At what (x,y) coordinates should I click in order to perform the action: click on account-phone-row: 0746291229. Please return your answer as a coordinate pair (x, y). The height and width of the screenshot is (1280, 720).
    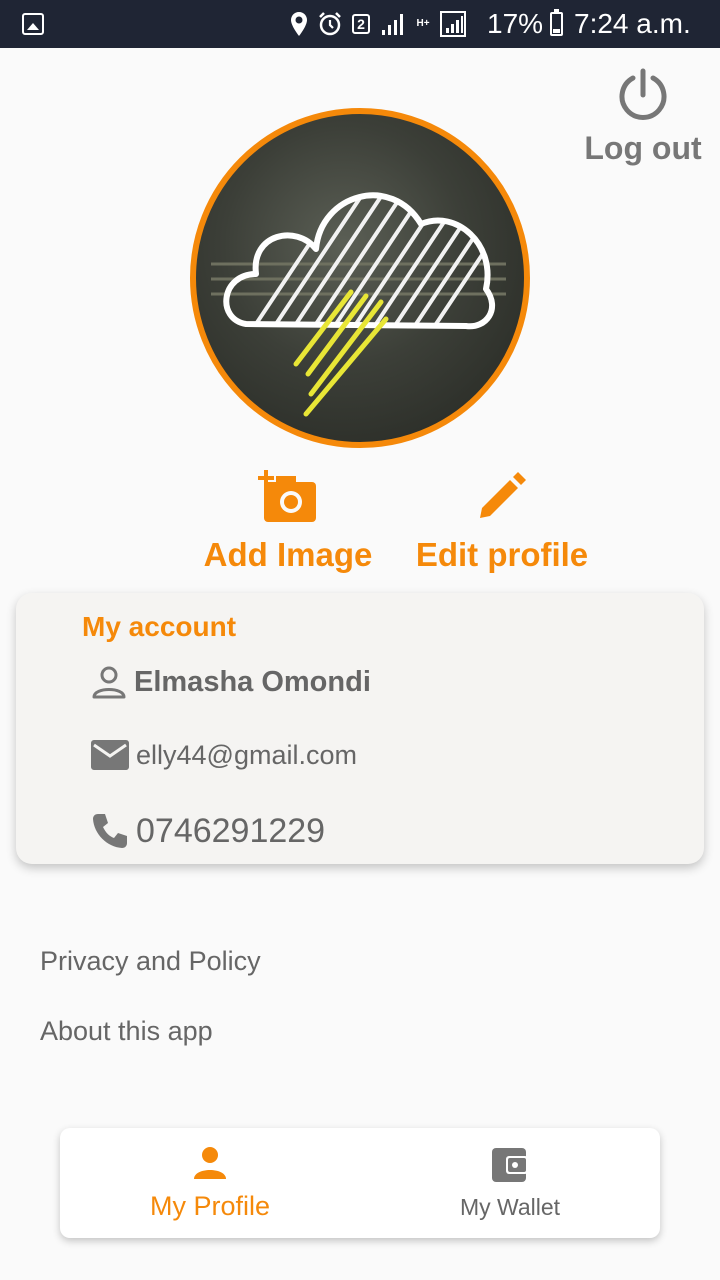
    Looking at the image, I should click on (207, 831).